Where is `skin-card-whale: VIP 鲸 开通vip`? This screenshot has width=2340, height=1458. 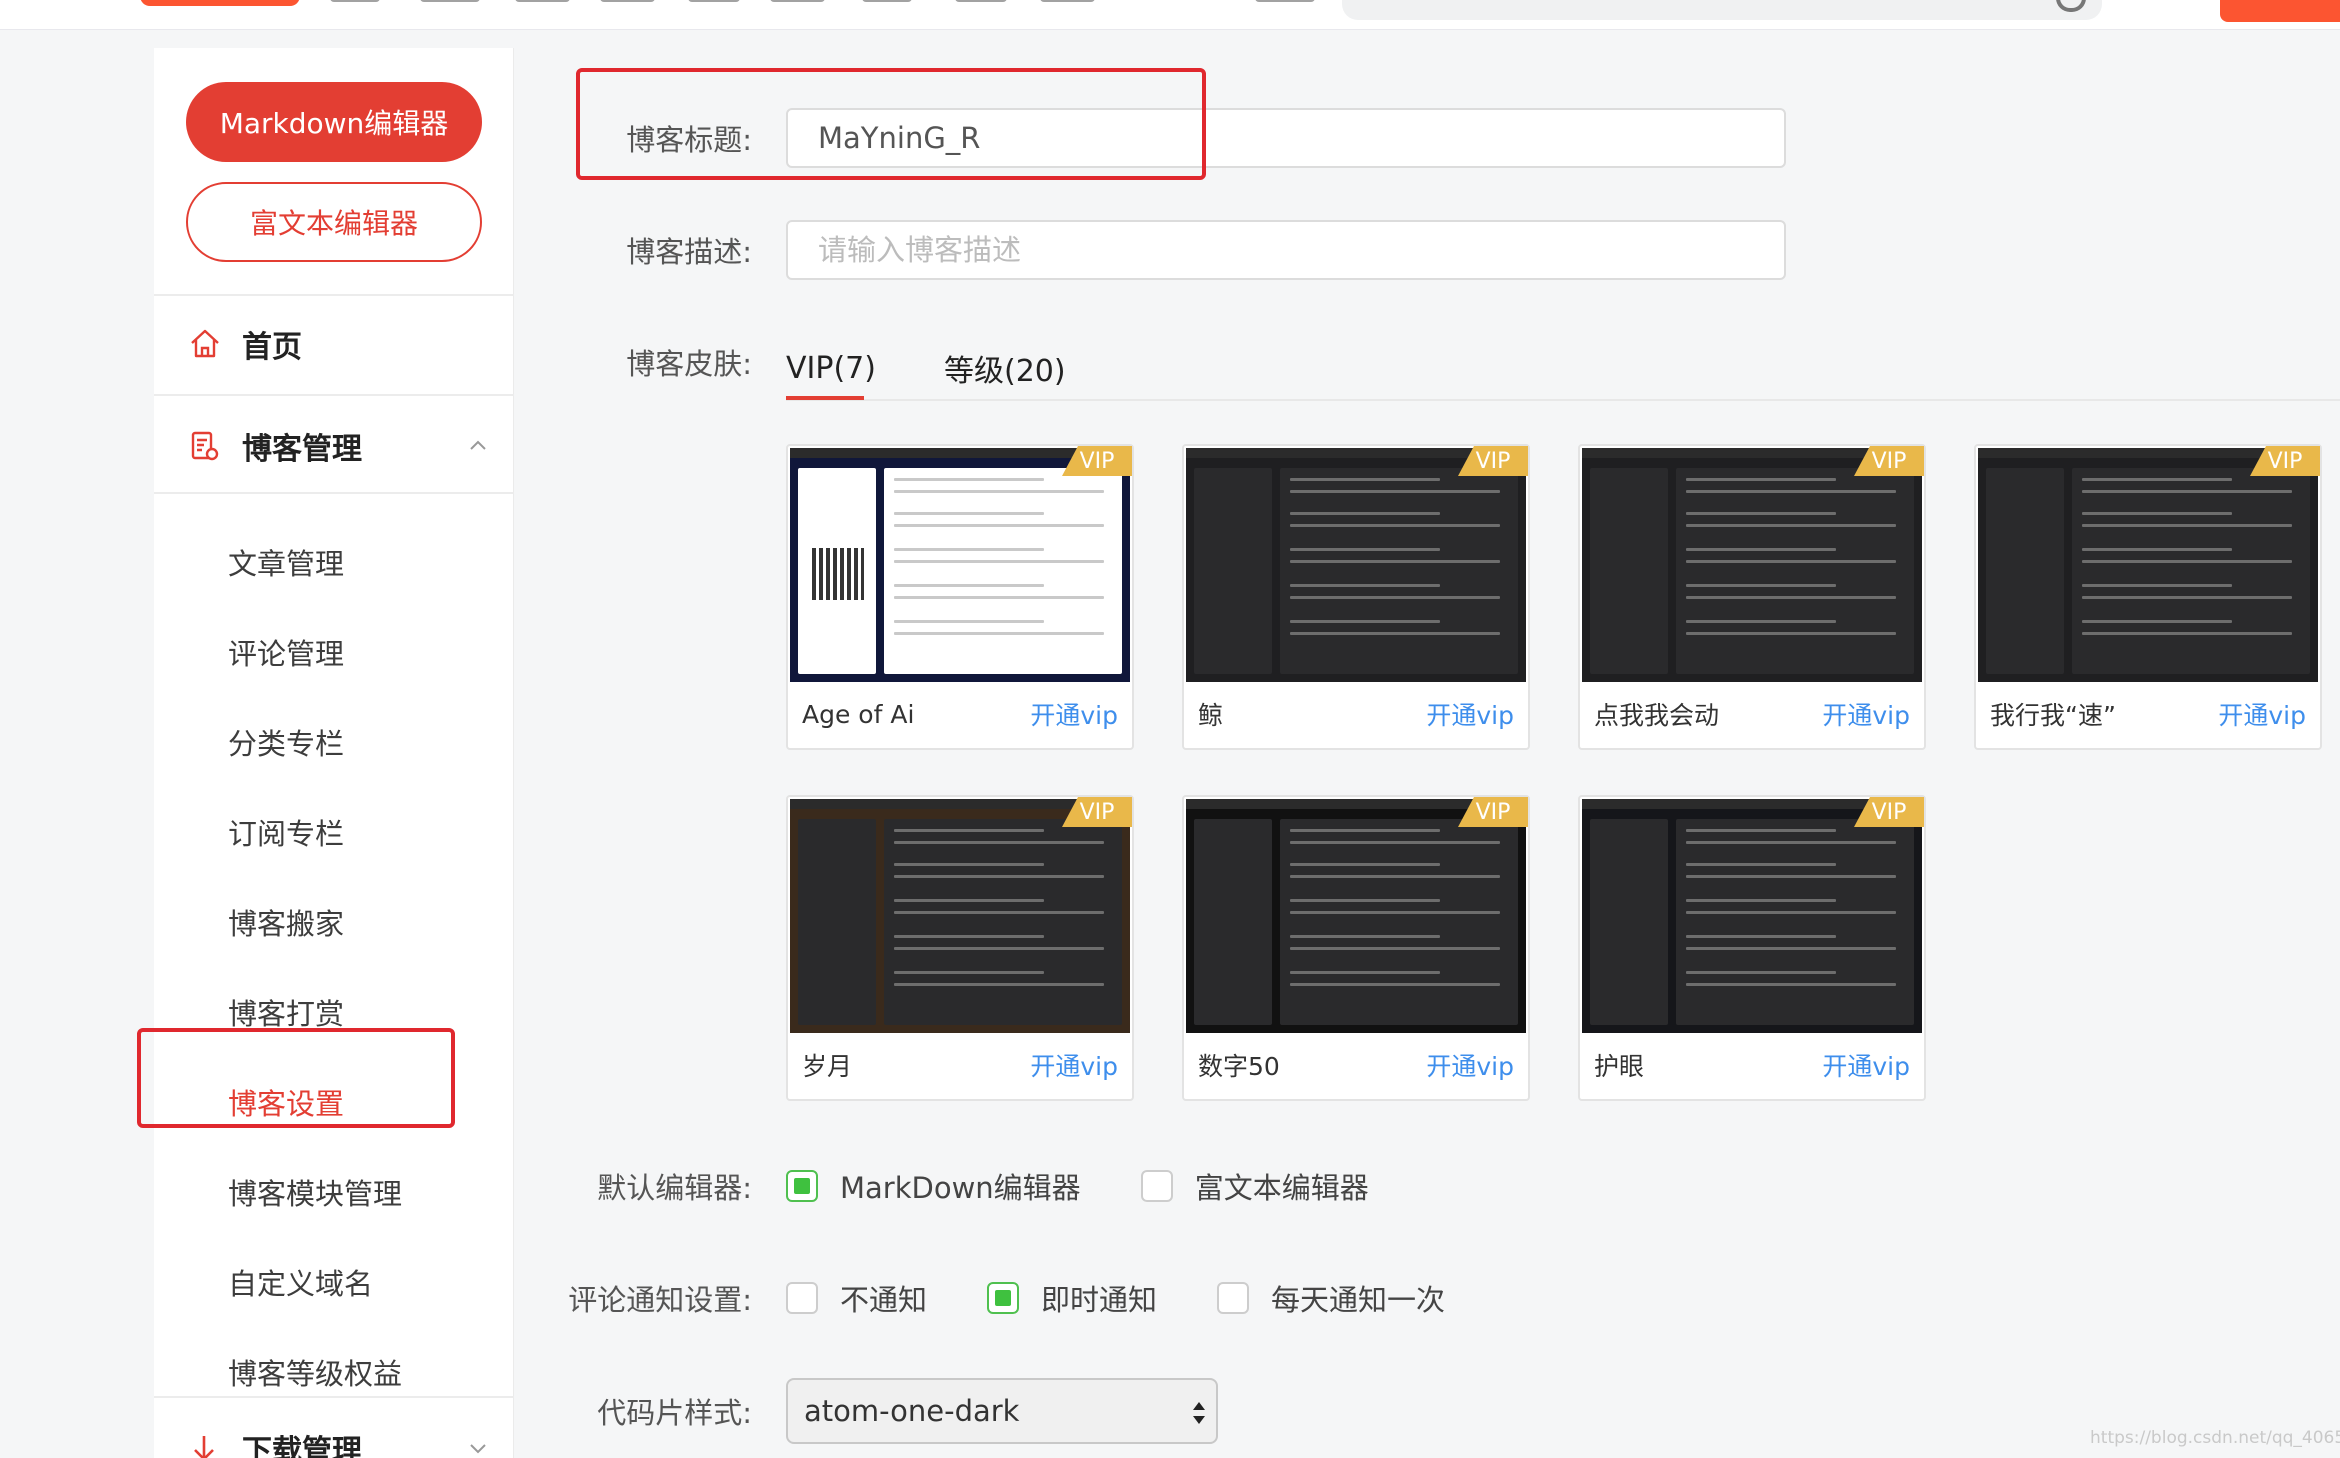
skin-card-whale: VIP 鲸 开通vip is located at coordinates (1356, 597).